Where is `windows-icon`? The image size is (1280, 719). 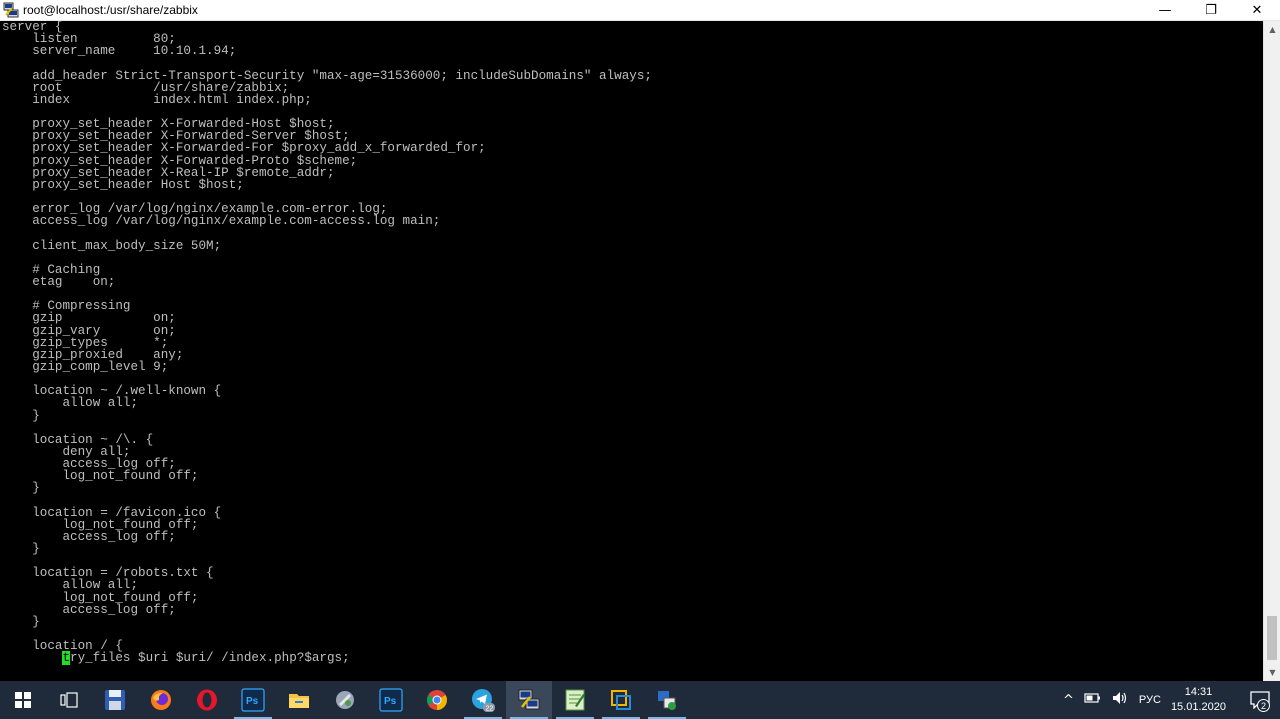 windows-icon is located at coordinates (23, 700).